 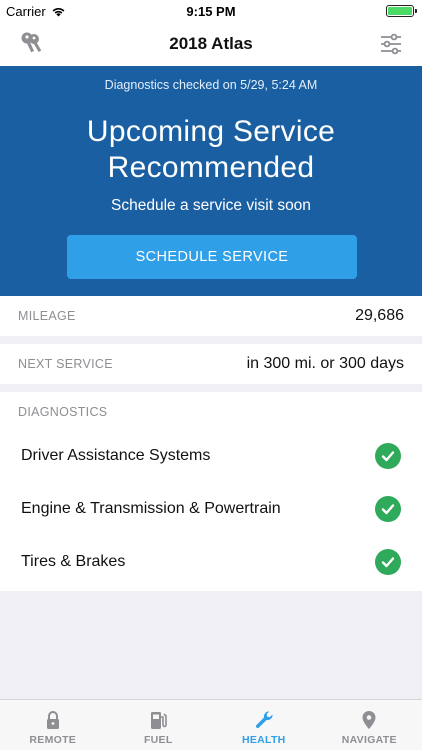 I want to click on tab-bar: REMOTE FUEL HEALTH NAVIGATE, so click(x=211, y=724).